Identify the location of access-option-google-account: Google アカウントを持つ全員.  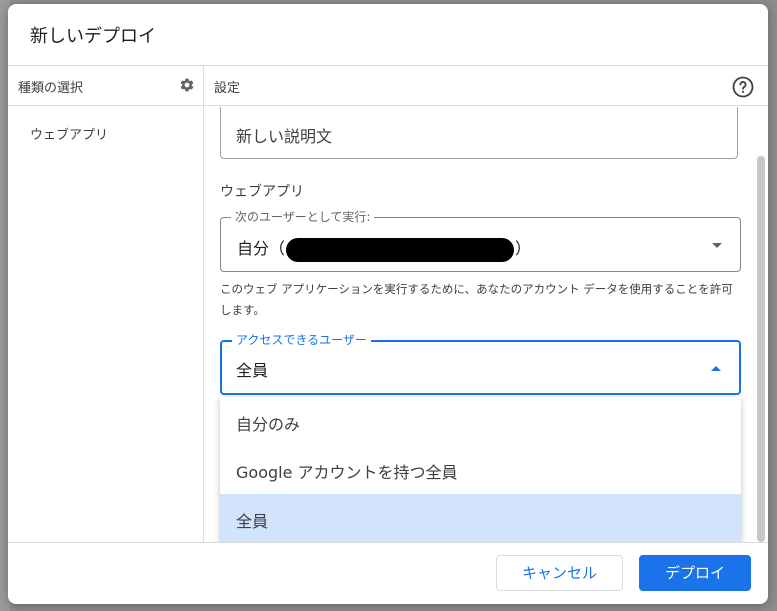
(480, 469).